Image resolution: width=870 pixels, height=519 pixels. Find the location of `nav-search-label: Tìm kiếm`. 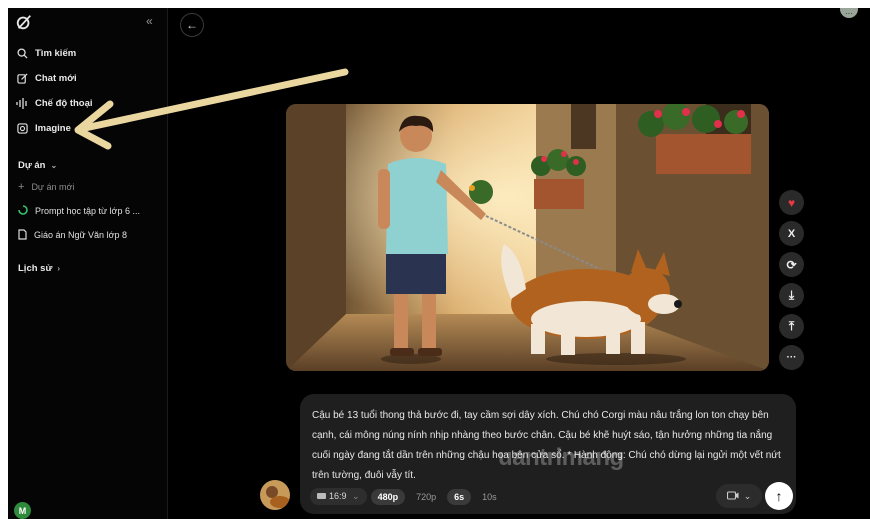

nav-search-label: Tìm kiếm is located at coordinates (56, 53).